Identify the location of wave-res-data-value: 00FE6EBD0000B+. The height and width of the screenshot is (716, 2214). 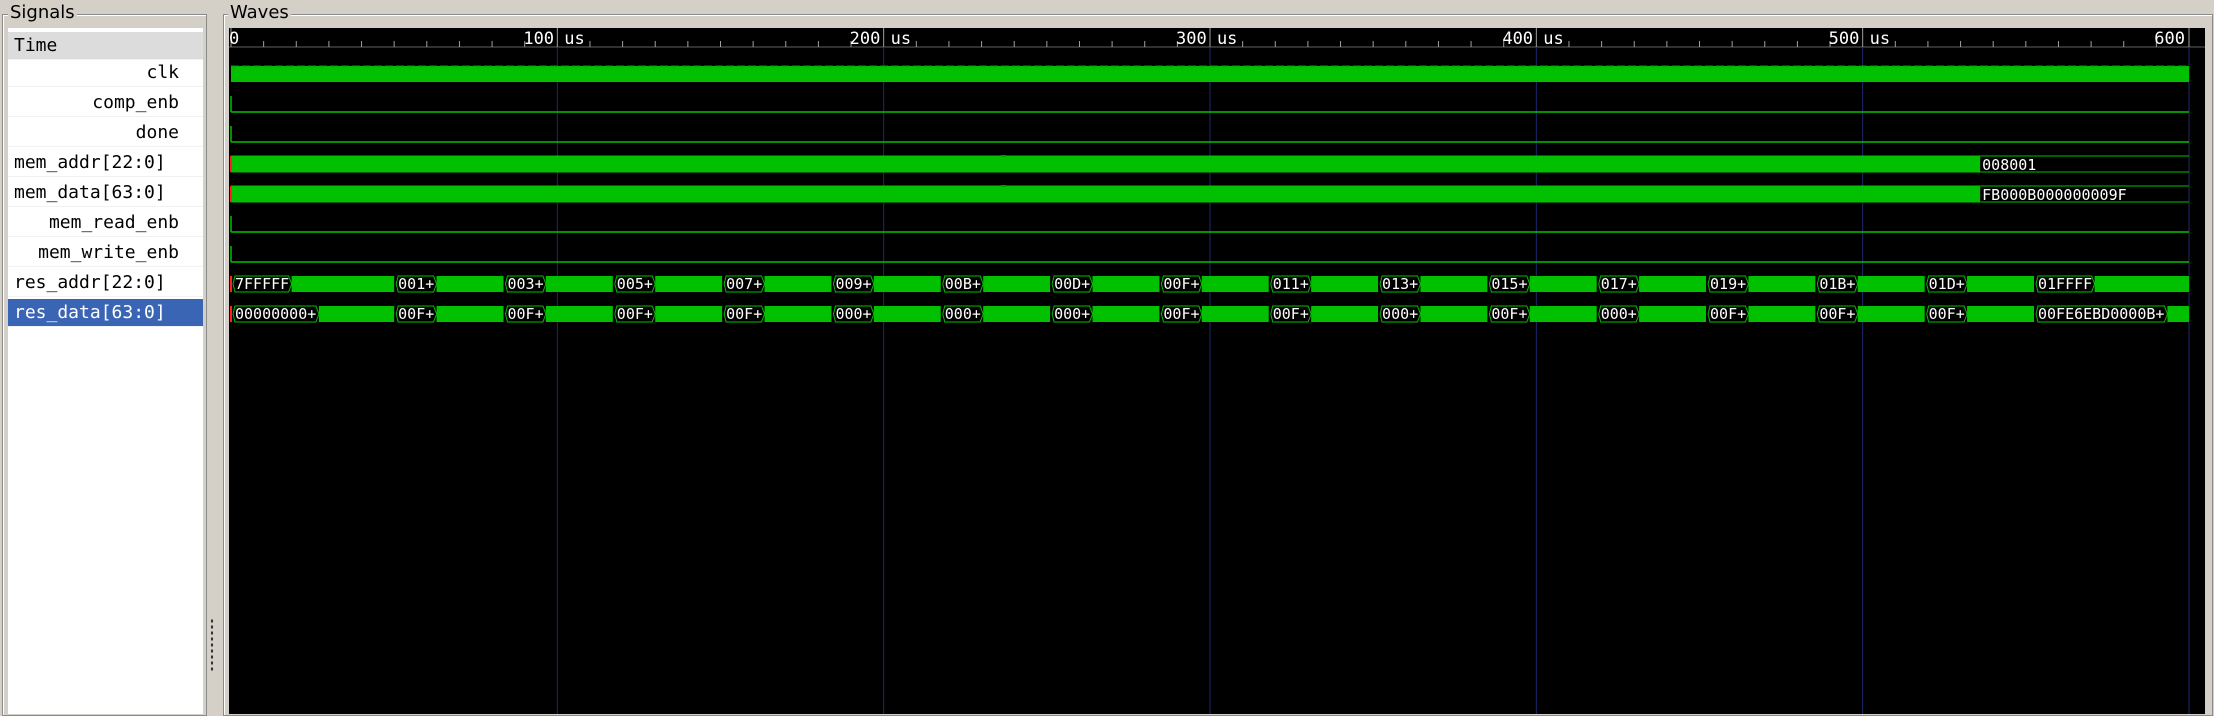
(2101, 314).